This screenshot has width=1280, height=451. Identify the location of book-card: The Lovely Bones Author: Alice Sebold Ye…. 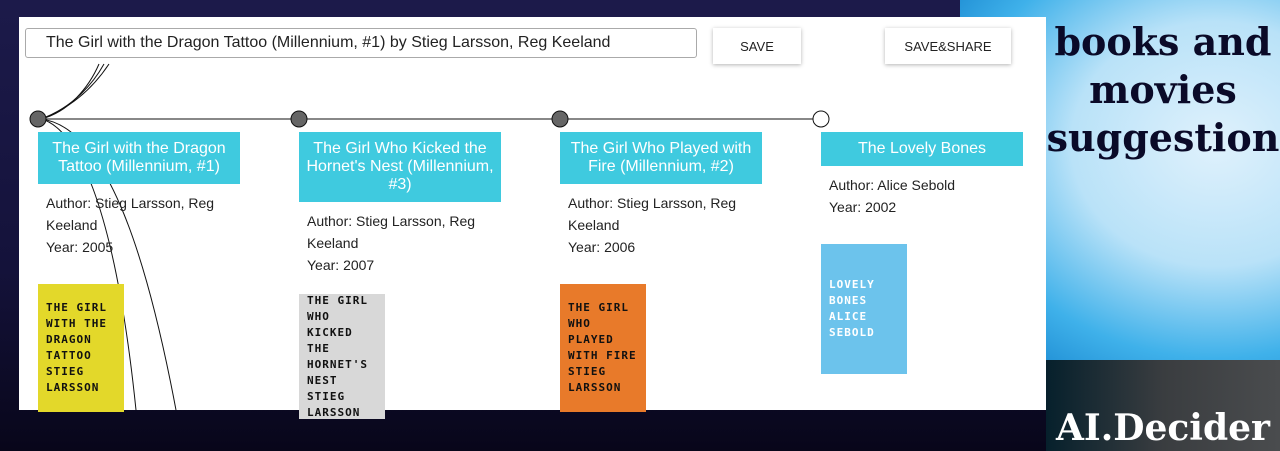
(922, 253).